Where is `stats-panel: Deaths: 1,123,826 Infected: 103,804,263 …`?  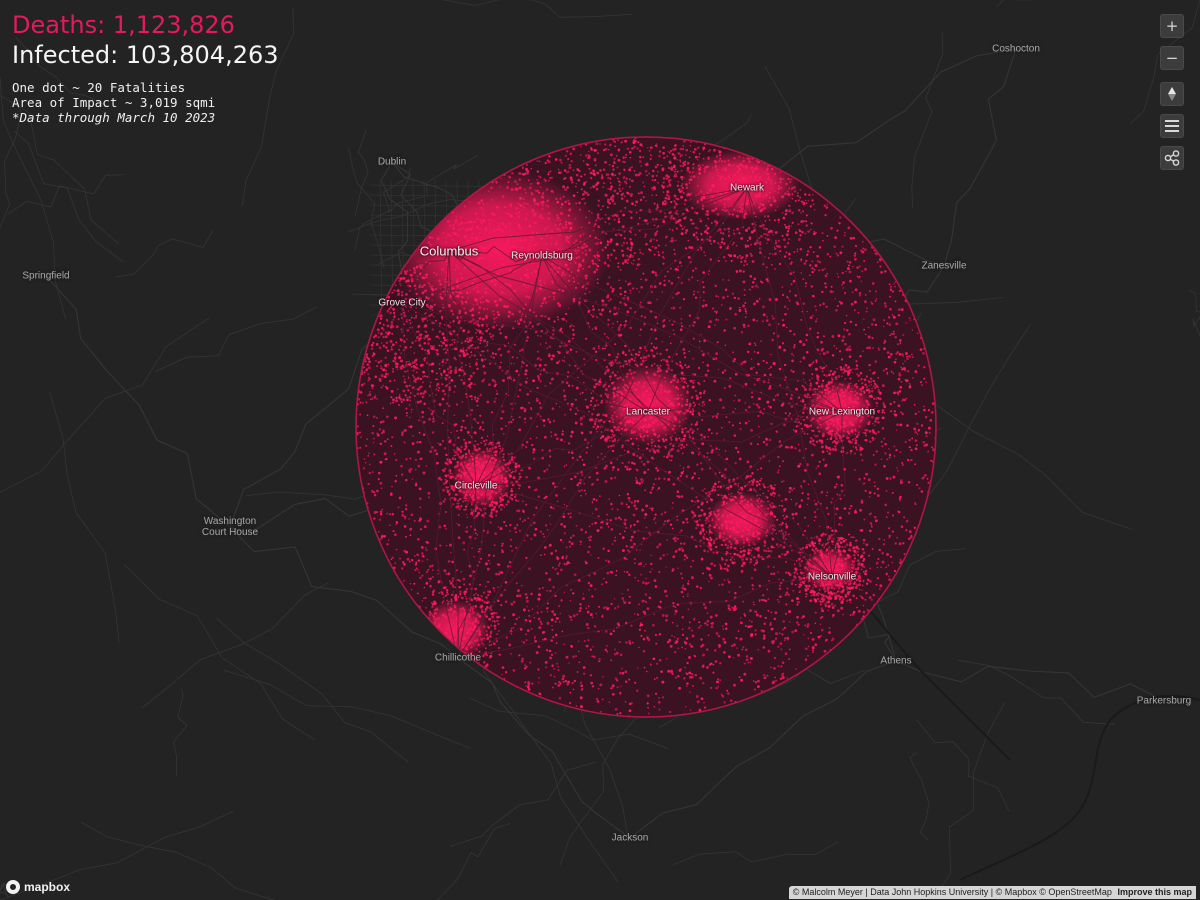 stats-panel: Deaths: 1,123,826 Infected: 103,804,263 … is located at coordinates (145, 67).